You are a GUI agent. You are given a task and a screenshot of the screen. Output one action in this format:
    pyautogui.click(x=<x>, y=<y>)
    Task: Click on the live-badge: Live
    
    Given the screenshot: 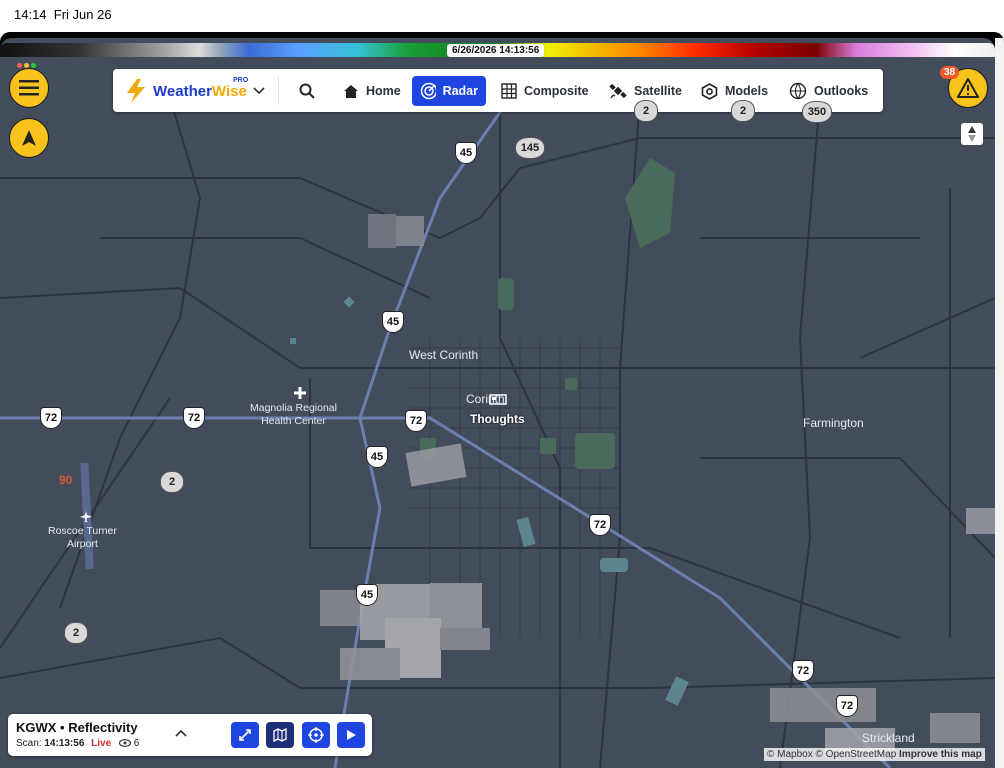 What is the action you would take?
    pyautogui.click(x=101, y=743)
    